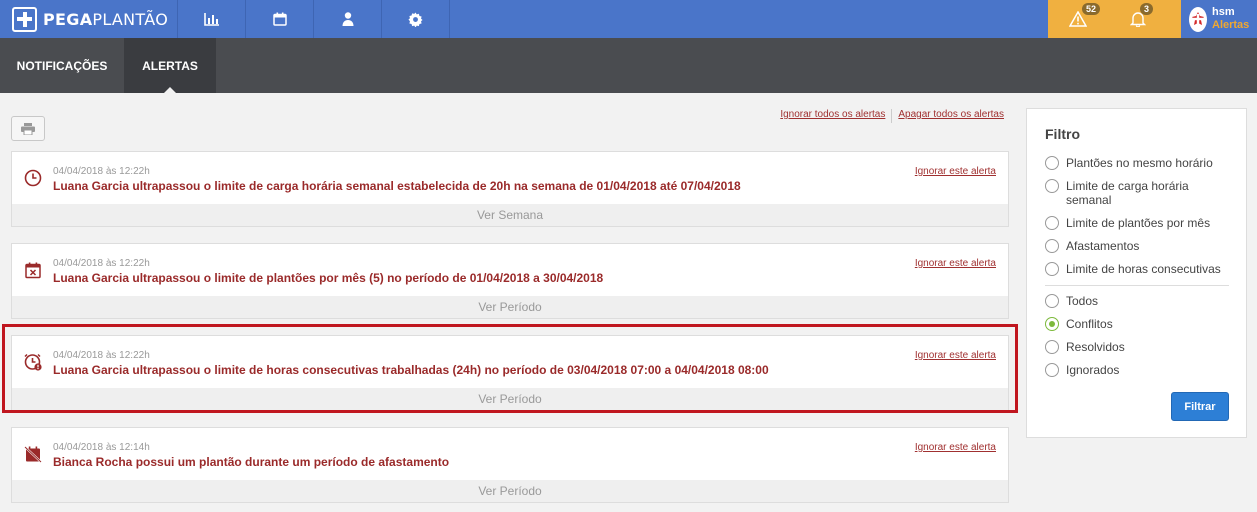  Describe the element at coordinates (1143, 269) in the screenshot. I see `option-label: Limite de horas consecutivas` at that location.